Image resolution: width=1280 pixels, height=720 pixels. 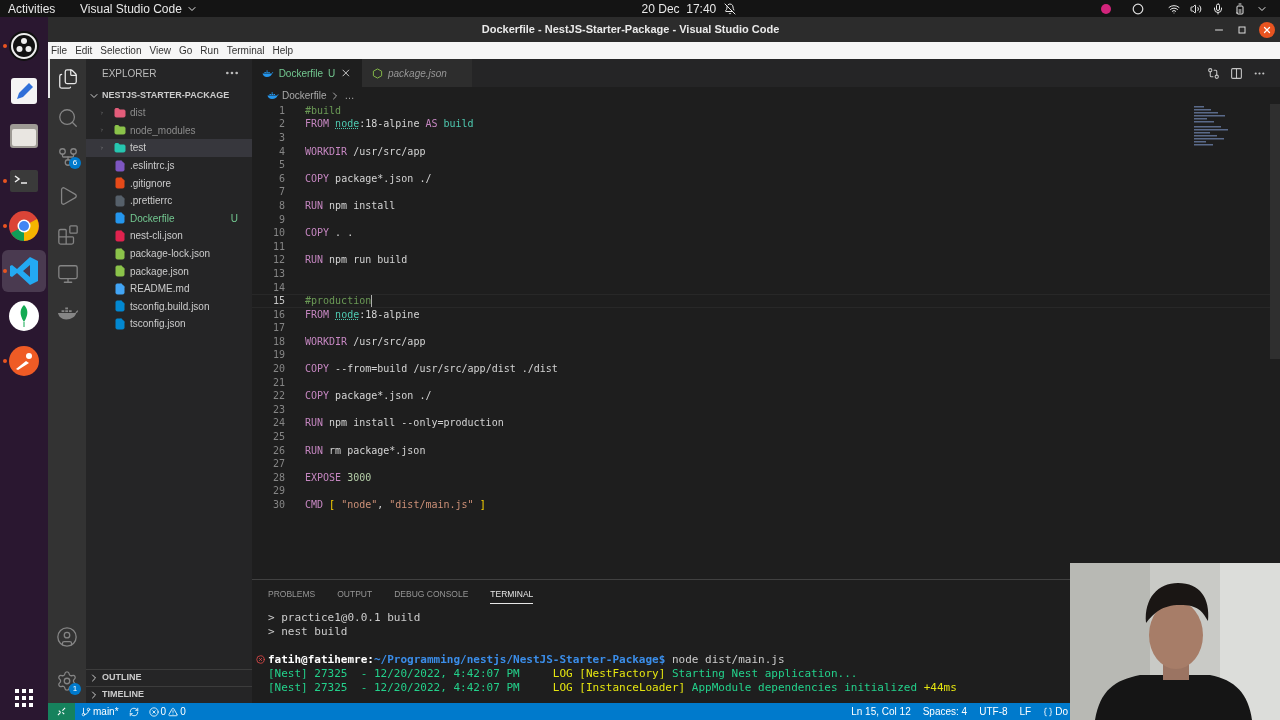 What do you see at coordinates (431, 594) in the screenshot?
I see `panel-tab: DEBUG CONSOLE` at bounding box center [431, 594].